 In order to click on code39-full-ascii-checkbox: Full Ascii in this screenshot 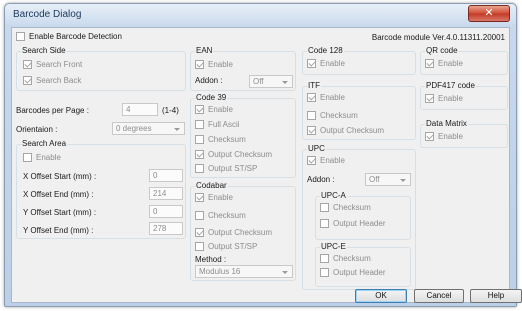, I will do `click(217, 124)`.